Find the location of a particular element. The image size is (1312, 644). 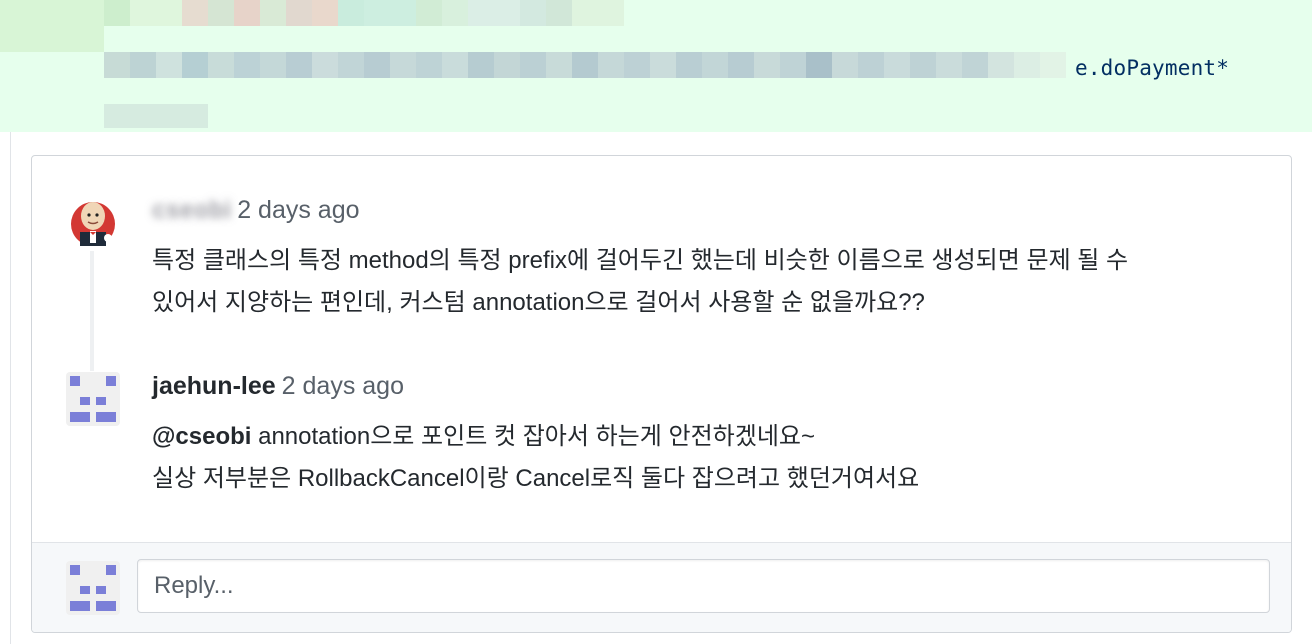

reply-bar is located at coordinates (661, 587).